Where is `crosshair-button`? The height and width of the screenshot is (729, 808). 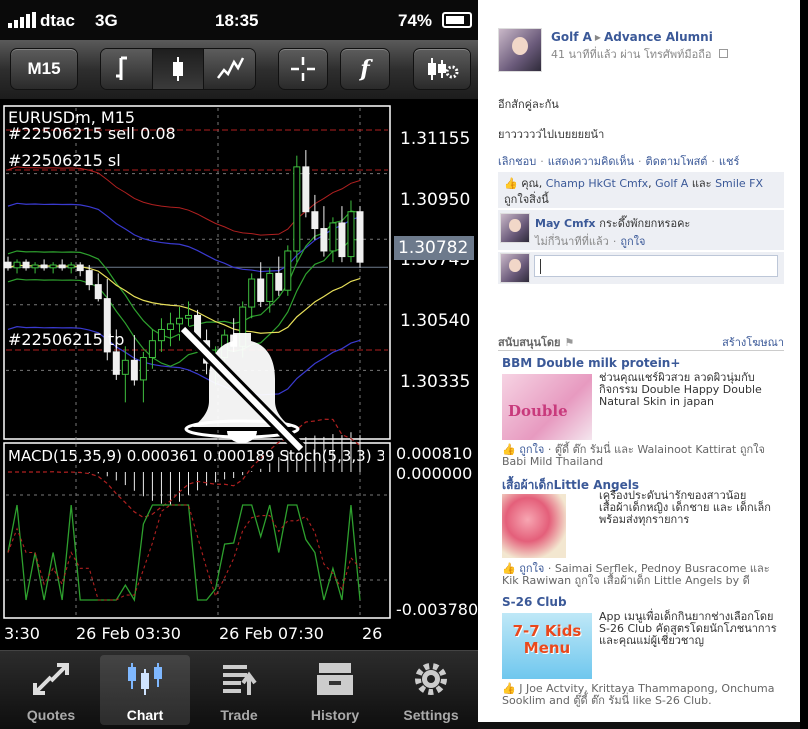
crosshair-button is located at coordinates (303, 69).